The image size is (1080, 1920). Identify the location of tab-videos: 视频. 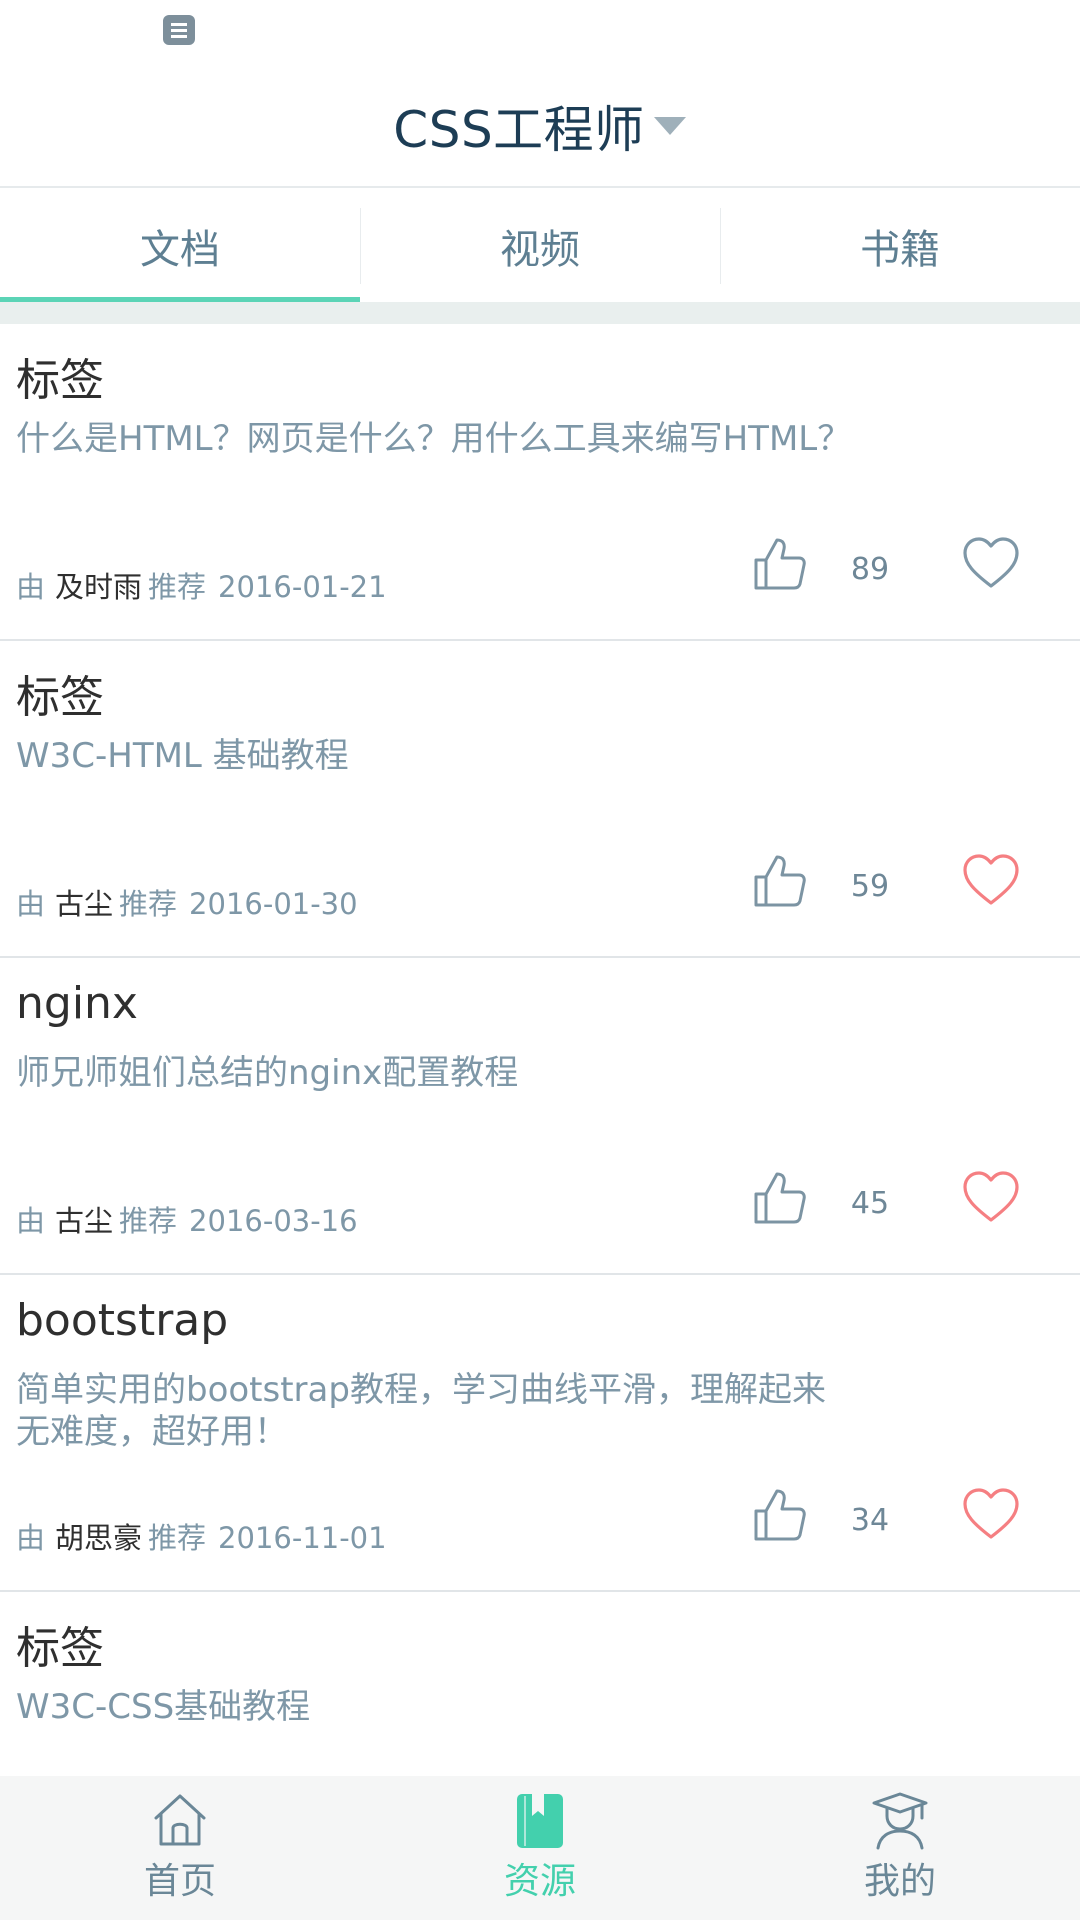
(540, 246).